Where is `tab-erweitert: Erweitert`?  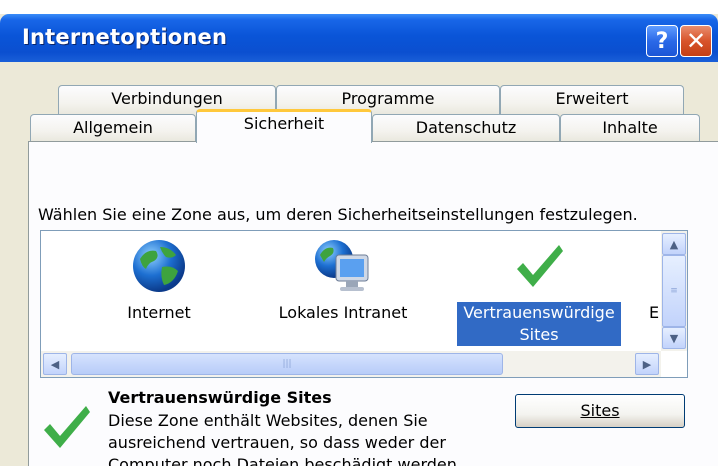 tab-erweitert: Erweitert is located at coordinates (592, 100).